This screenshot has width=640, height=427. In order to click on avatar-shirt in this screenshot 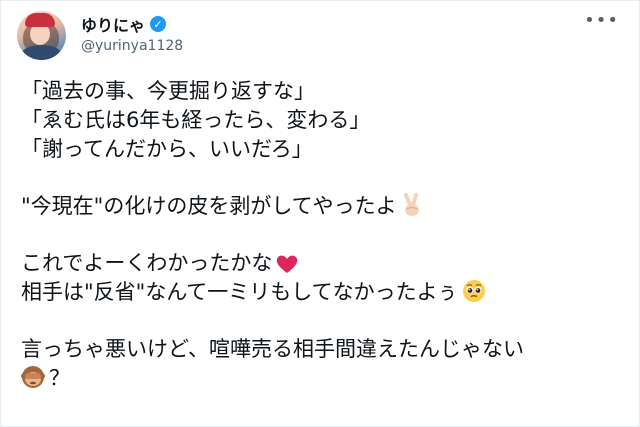, I will do `click(41, 52)`.